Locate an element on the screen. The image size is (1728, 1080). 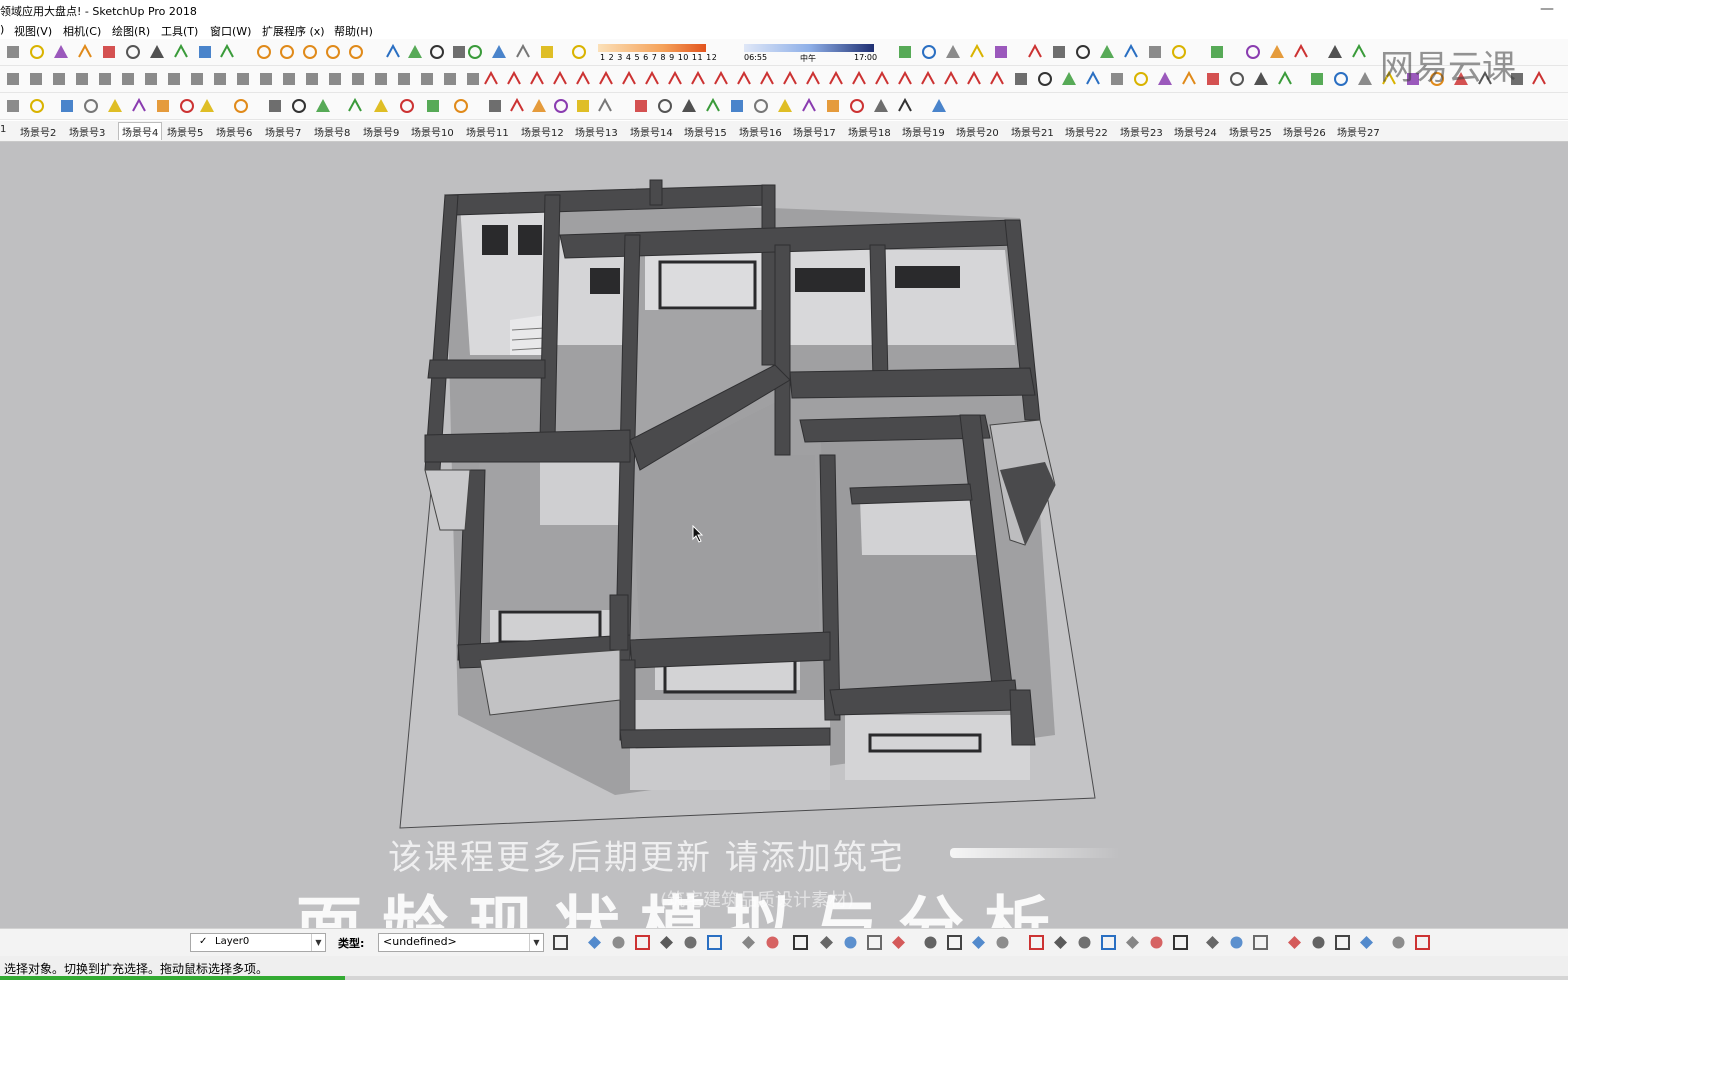
scene-tab-23: 场景号23 is located at coordinates (1141, 131).